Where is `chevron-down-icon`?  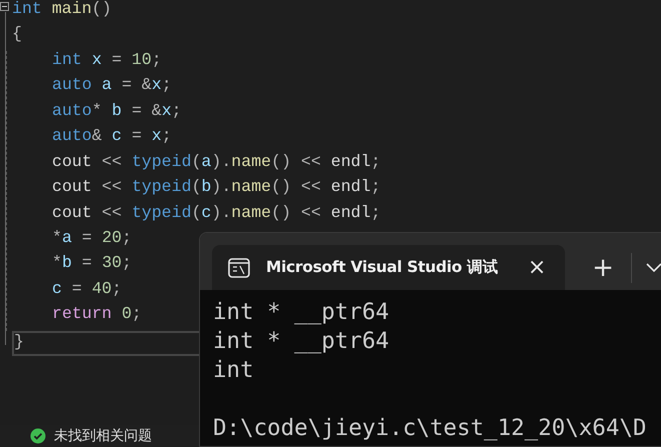
chevron-down-icon is located at coordinates (653, 268).